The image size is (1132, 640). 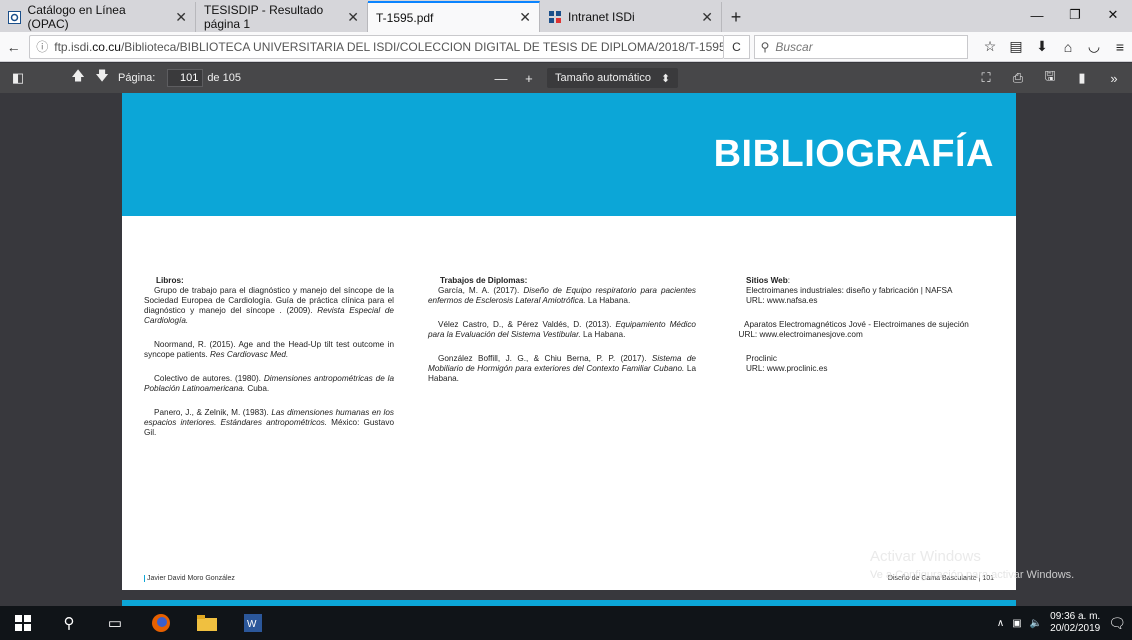 What do you see at coordinates (1113, 15) in the screenshot?
I see `close-window-icon: ✕` at bounding box center [1113, 15].